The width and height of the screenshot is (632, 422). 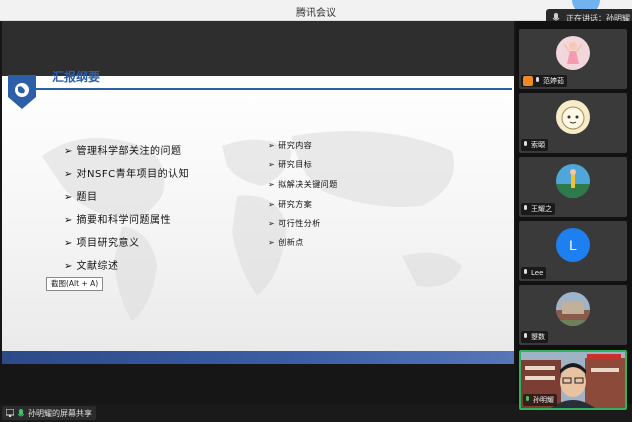 I want to click on participant-nametag: 曌数, so click(x=534, y=337).